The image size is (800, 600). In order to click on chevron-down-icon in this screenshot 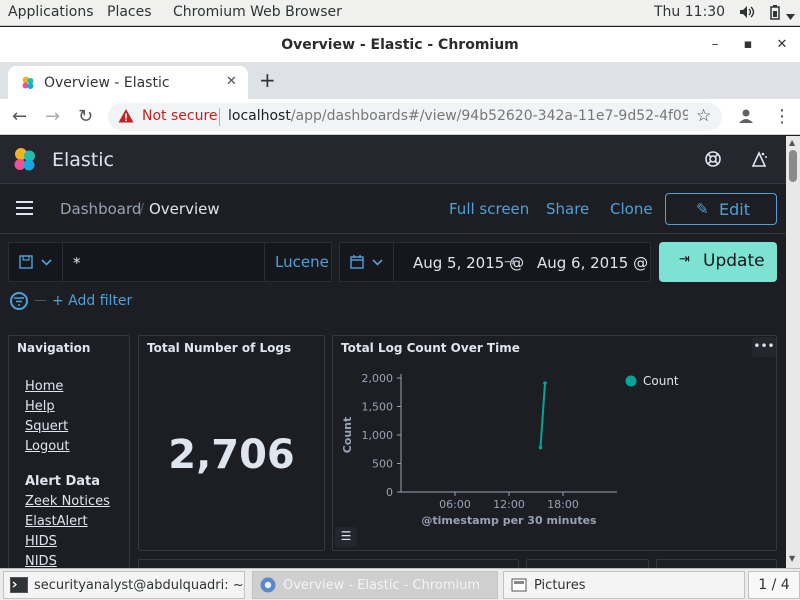, I will do `click(46, 262)`.